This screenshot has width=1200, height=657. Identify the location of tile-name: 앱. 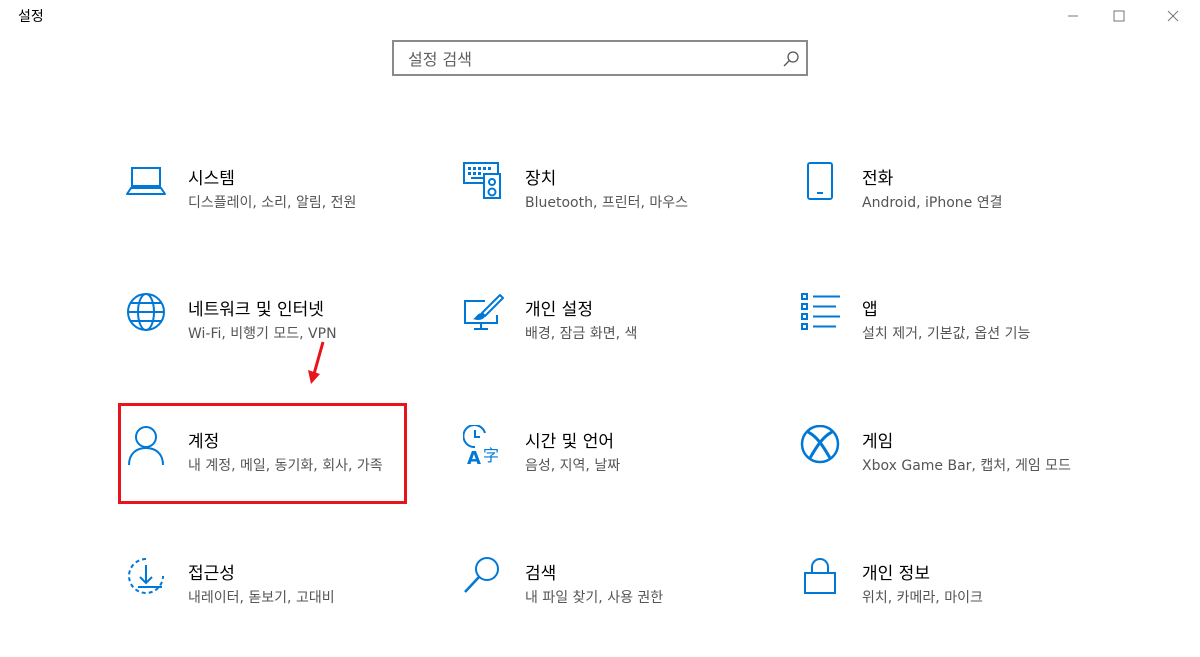
(870, 310).